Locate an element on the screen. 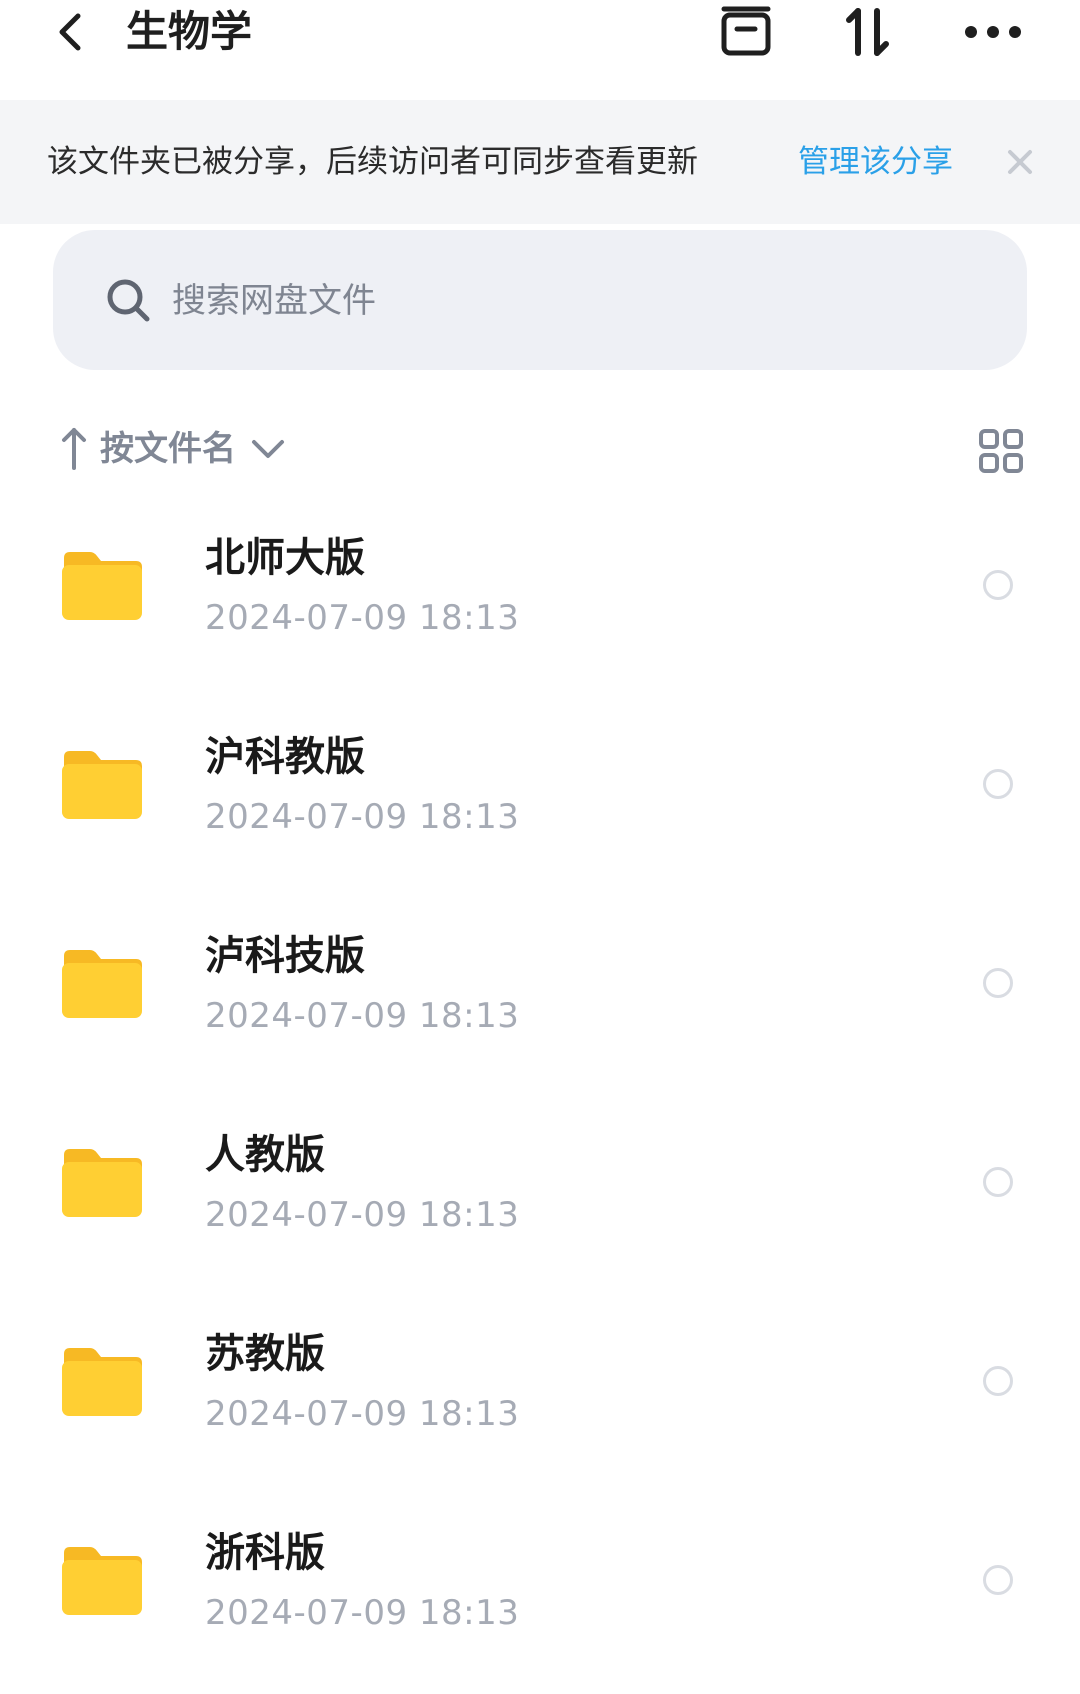 This screenshot has height=1694, width=1080. share-notice-text: 该文件夹已被分享，后续访问者可同步查看更新 is located at coordinates (372, 162).